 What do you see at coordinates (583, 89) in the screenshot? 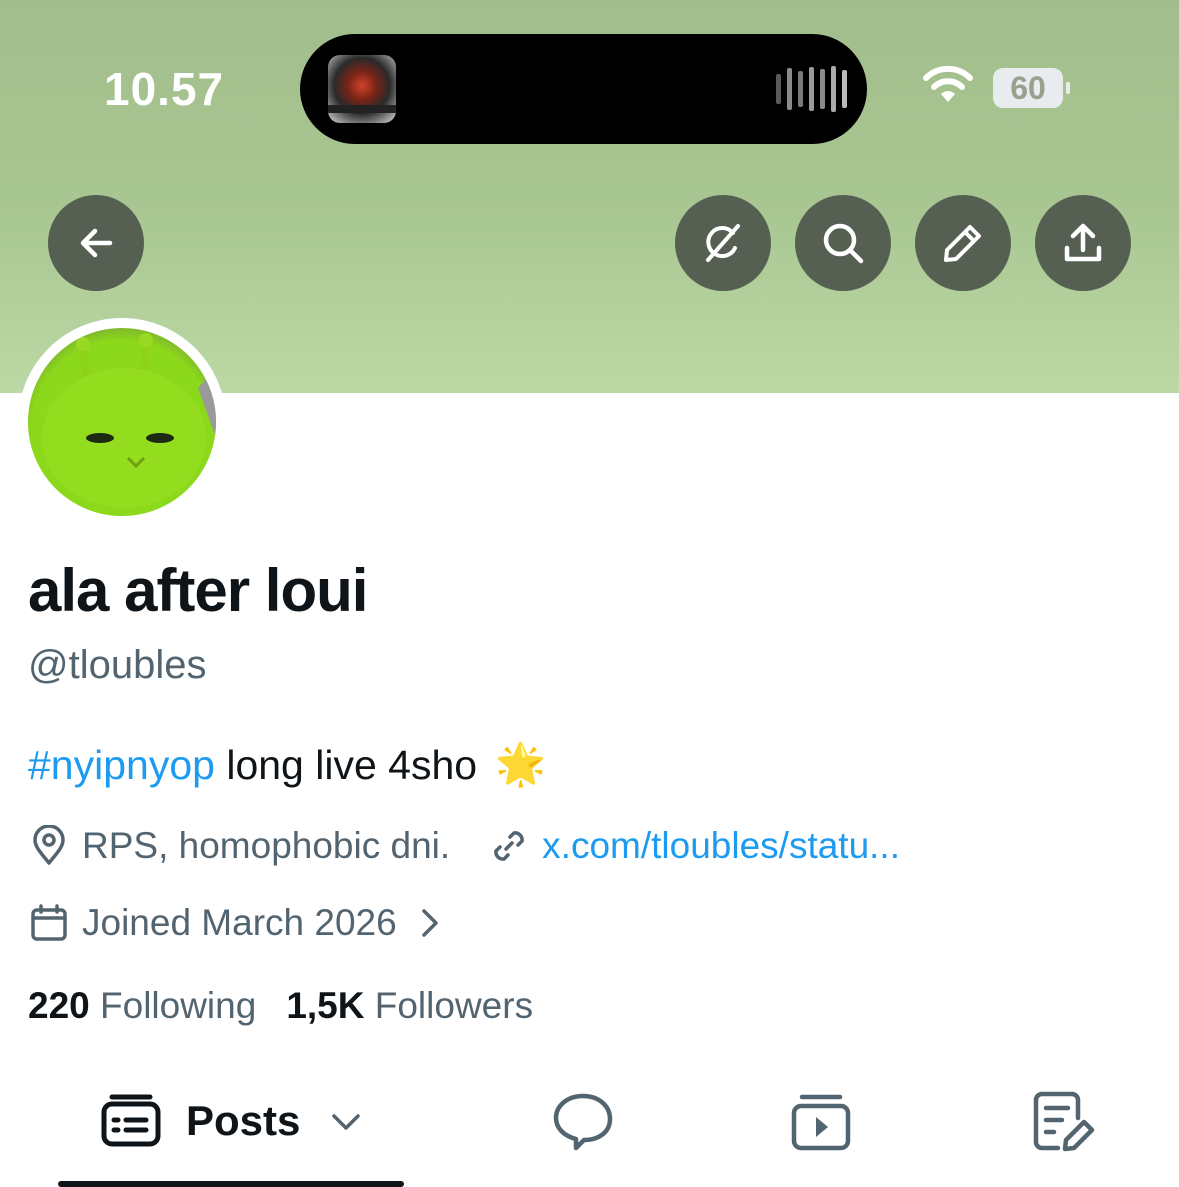
I see `dynamic-island` at bounding box center [583, 89].